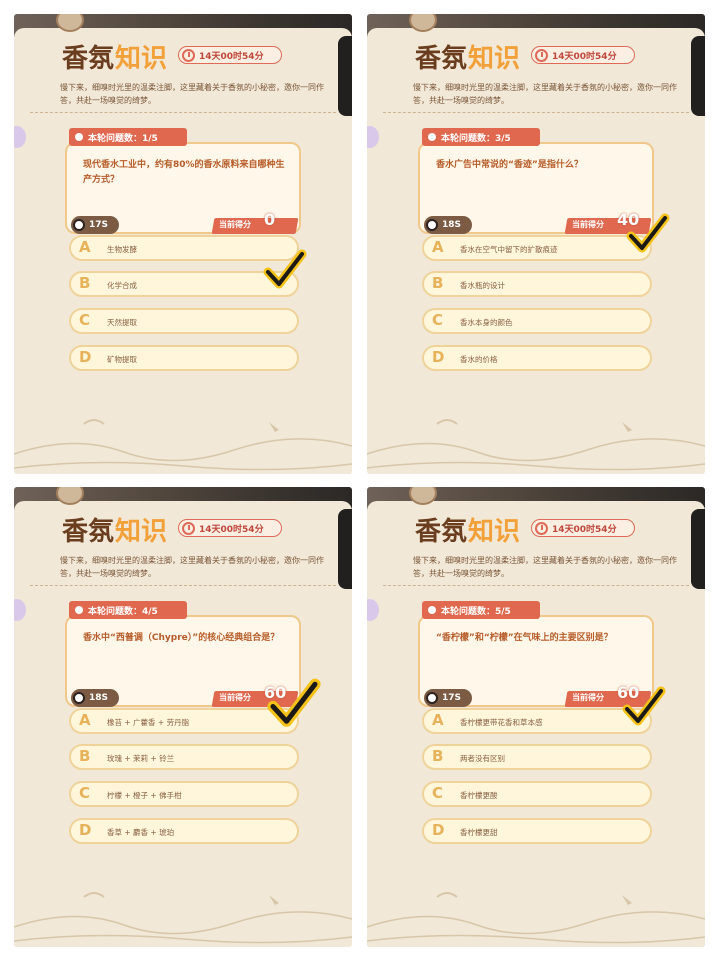 The width and height of the screenshot is (720, 960). Describe the element at coordinates (128, 610) in the screenshot. I see `round-tag: 本轮问题数：4/5` at that location.